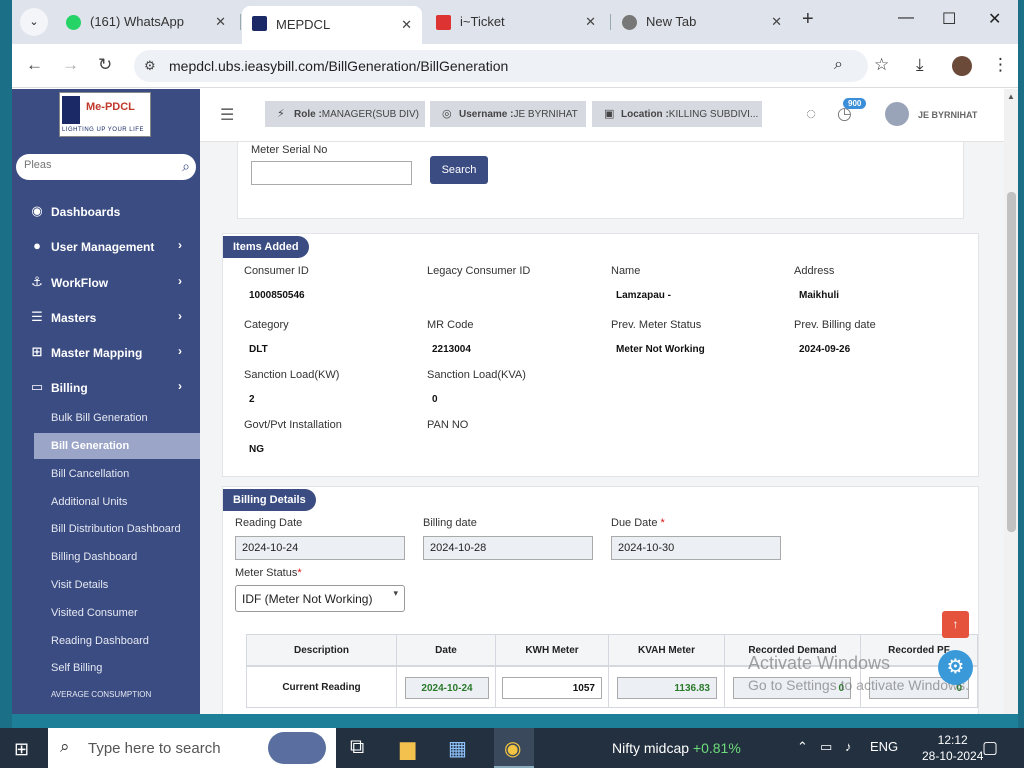  Describe the element at coordinates (146, 22) in the screenshot. I see `tab-whatsapp: (161) WhatsApp ✕` at that location.